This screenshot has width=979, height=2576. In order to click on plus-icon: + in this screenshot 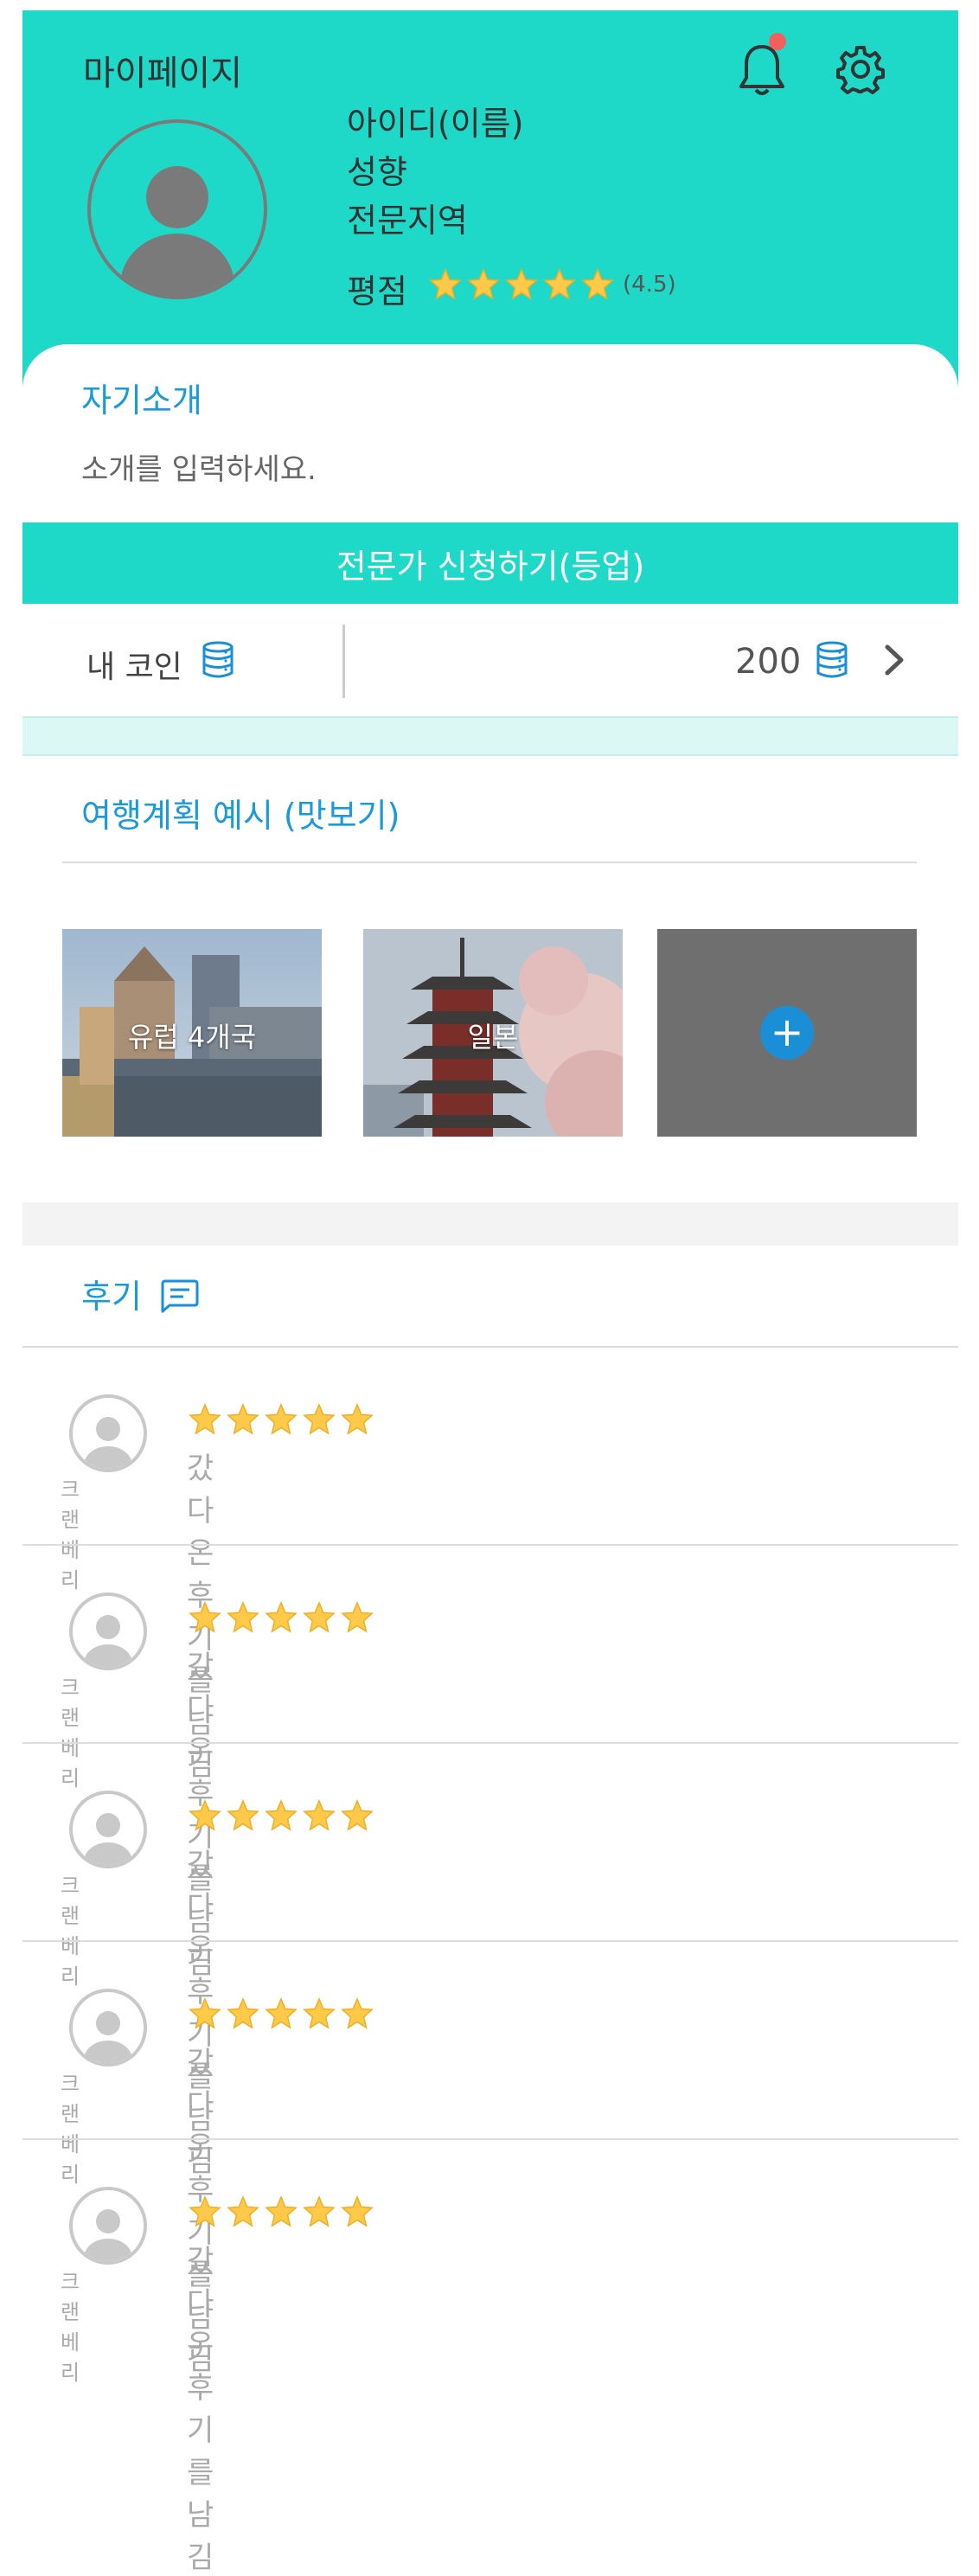, I will do `click(787, 1033)`.